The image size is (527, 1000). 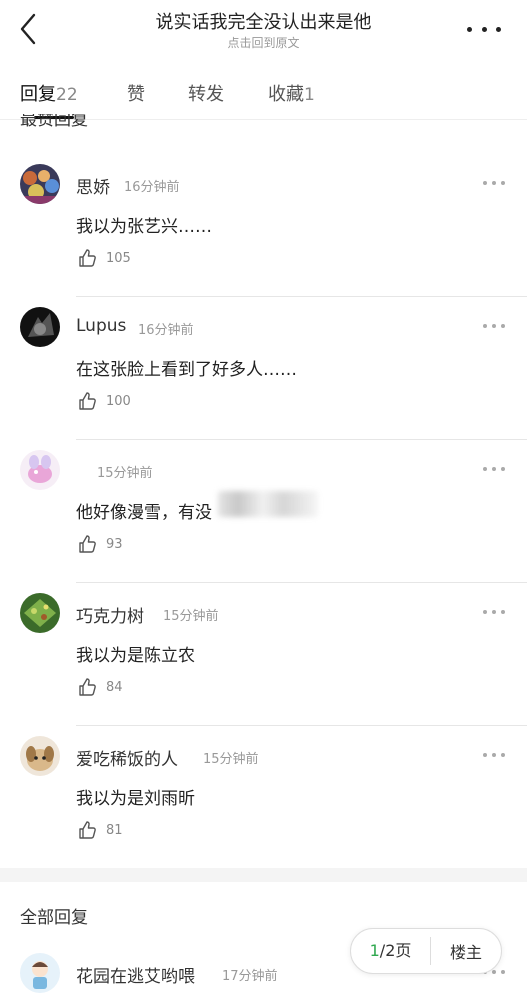 I want to click on tab-label: 转发, so click(x=206, y=94).